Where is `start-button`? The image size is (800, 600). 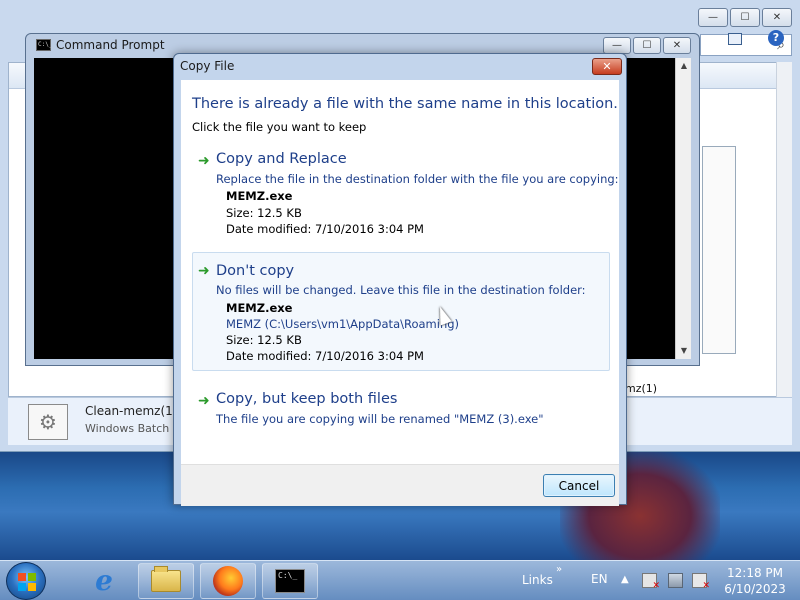
start-button is located at coordinates (26, 581).